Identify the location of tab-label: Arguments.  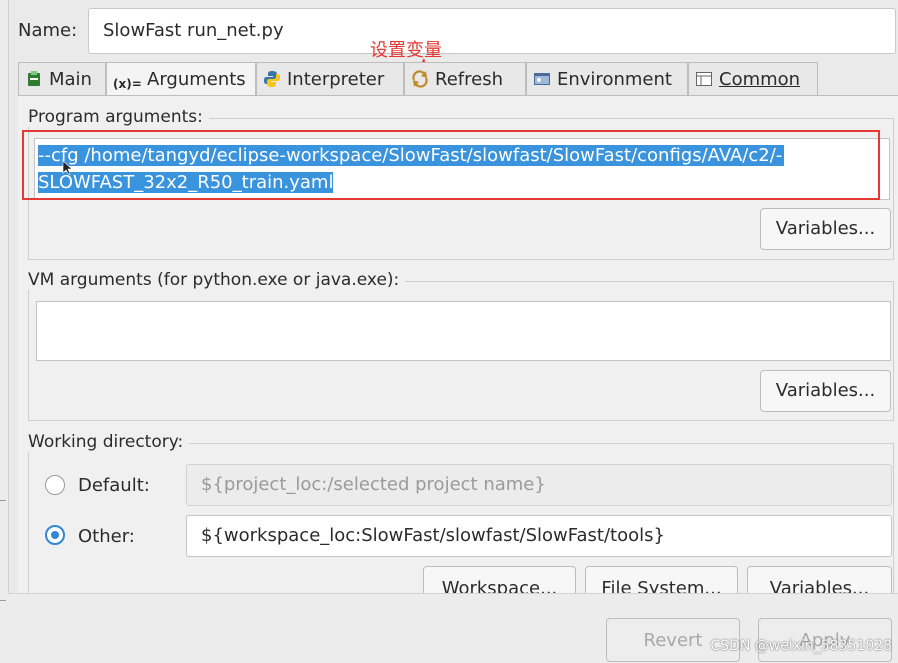
(196, 79).